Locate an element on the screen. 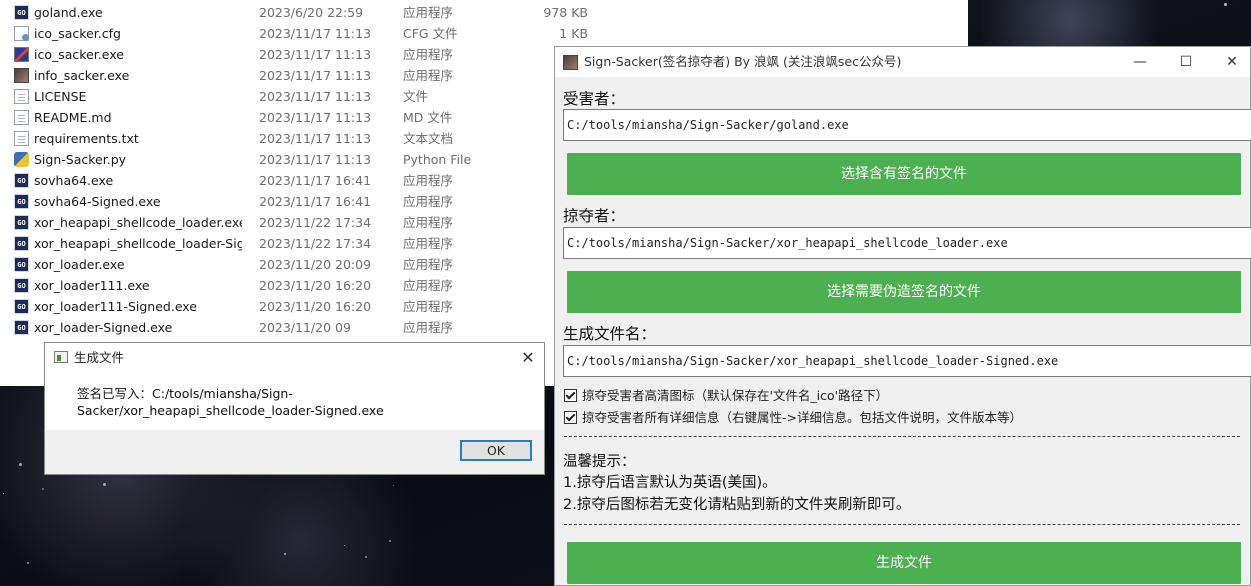 This screenshot has width=1251, height=586. tip-1: 1.掠夺后语言默认为英语(美国)。 is located at coordinates (670, 483).